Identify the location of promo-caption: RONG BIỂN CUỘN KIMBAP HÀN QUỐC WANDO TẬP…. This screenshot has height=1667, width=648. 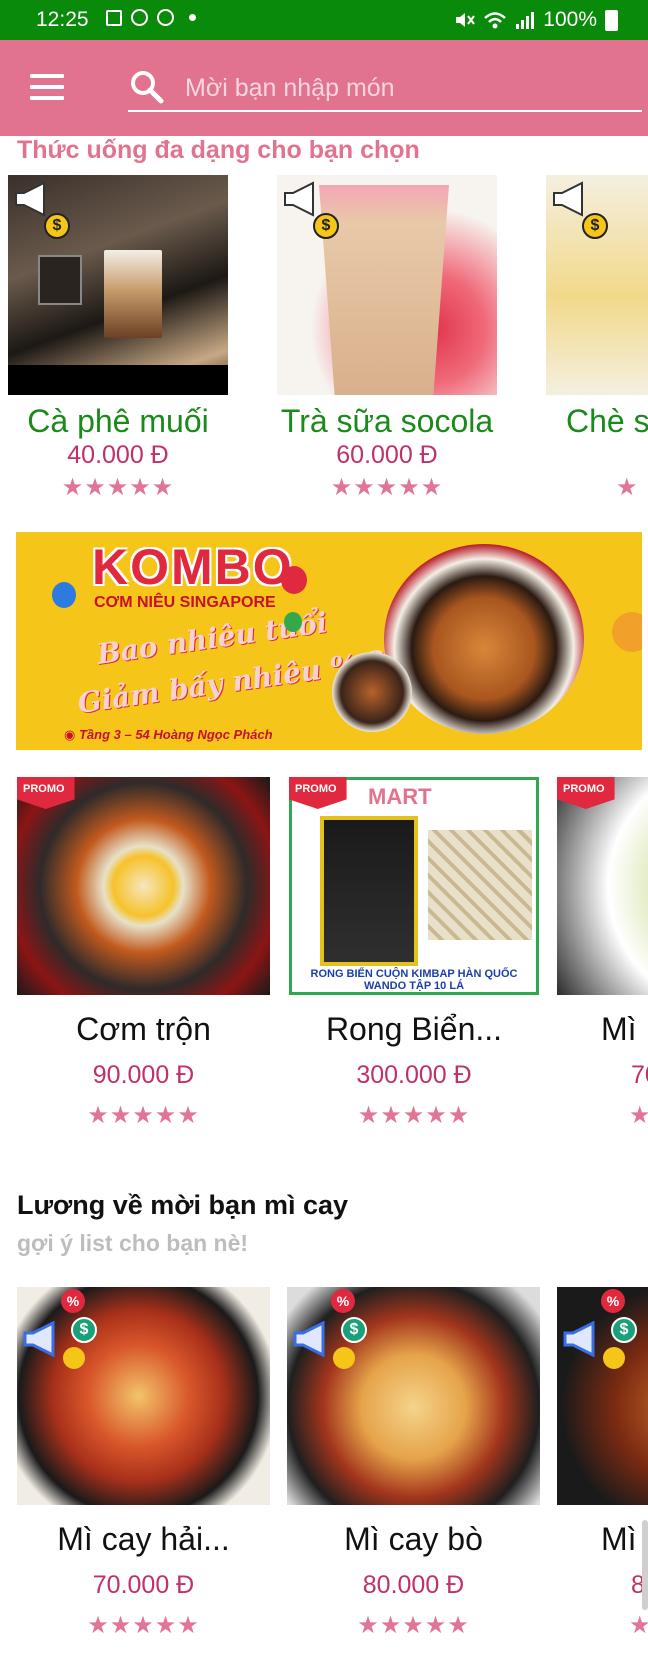
(414, 980).